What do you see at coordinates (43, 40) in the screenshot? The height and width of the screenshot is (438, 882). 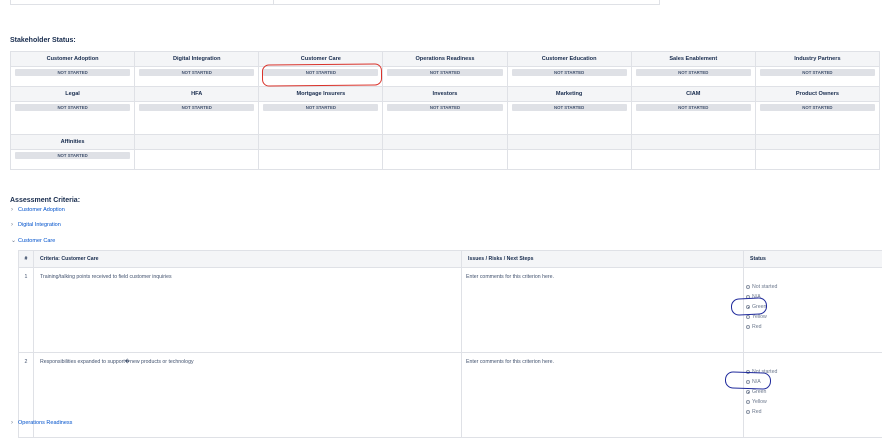 I see `stakeholder-status-title: Stakeholder Status:` at bounding box center [43, 40].